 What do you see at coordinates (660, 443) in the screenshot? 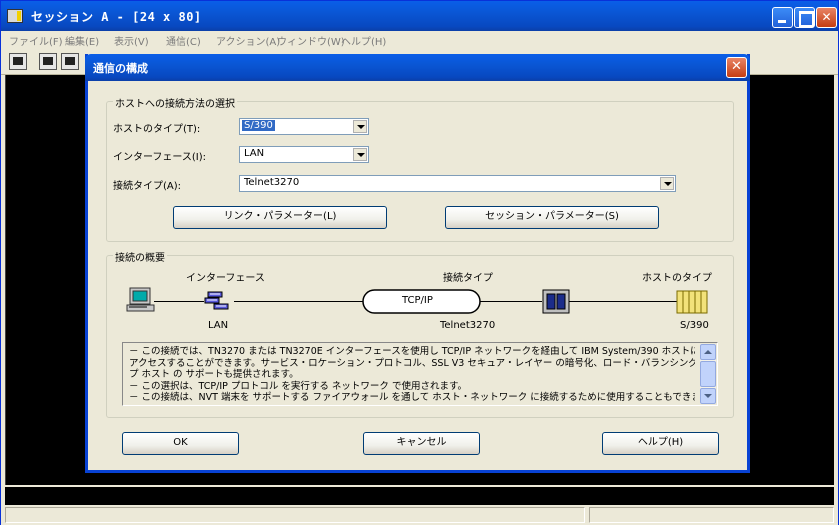
I see `help-button: ヘルプ(H)` at bounding box center [660, 443].